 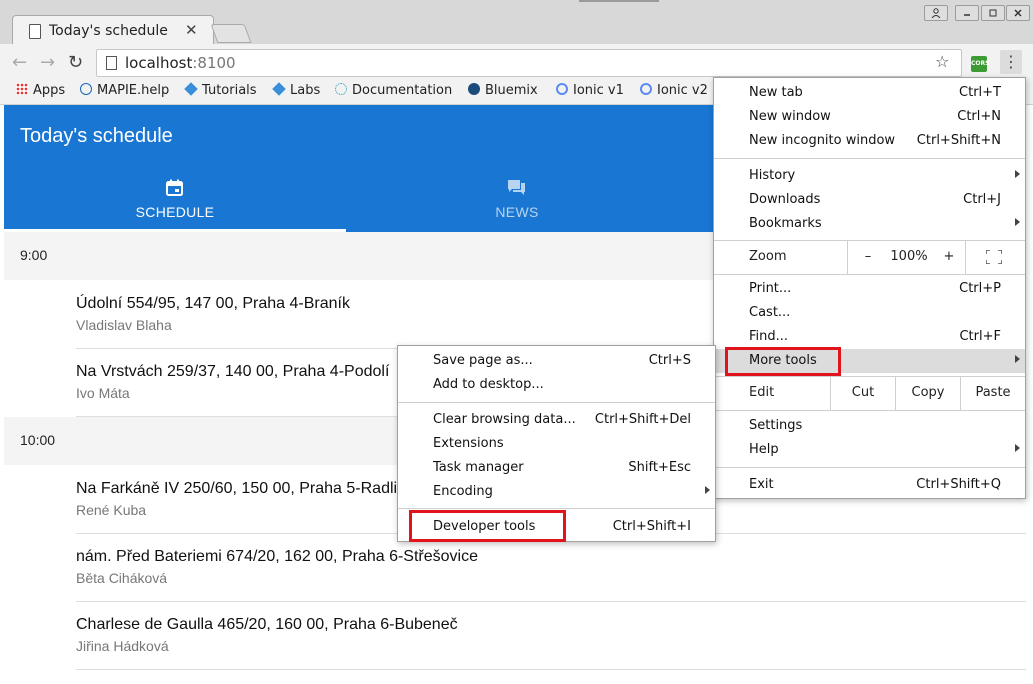 I want to click on menu-item-extensions: Extensions, so click(x=556, y=444).